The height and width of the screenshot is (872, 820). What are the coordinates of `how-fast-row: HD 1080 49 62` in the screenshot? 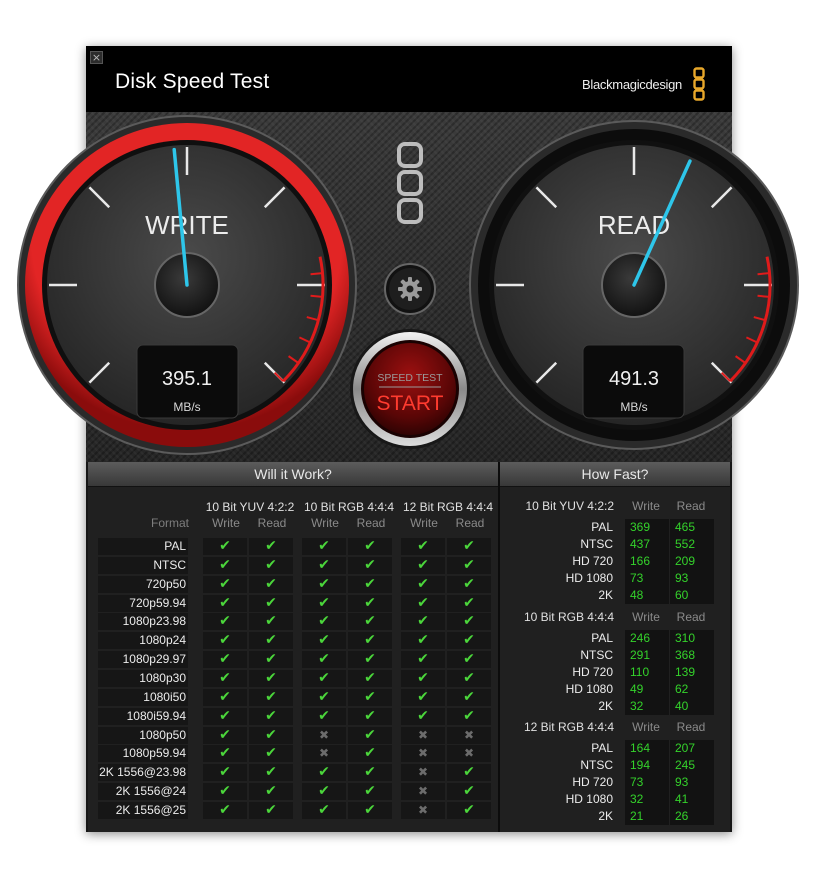 It's located at (615, 689).